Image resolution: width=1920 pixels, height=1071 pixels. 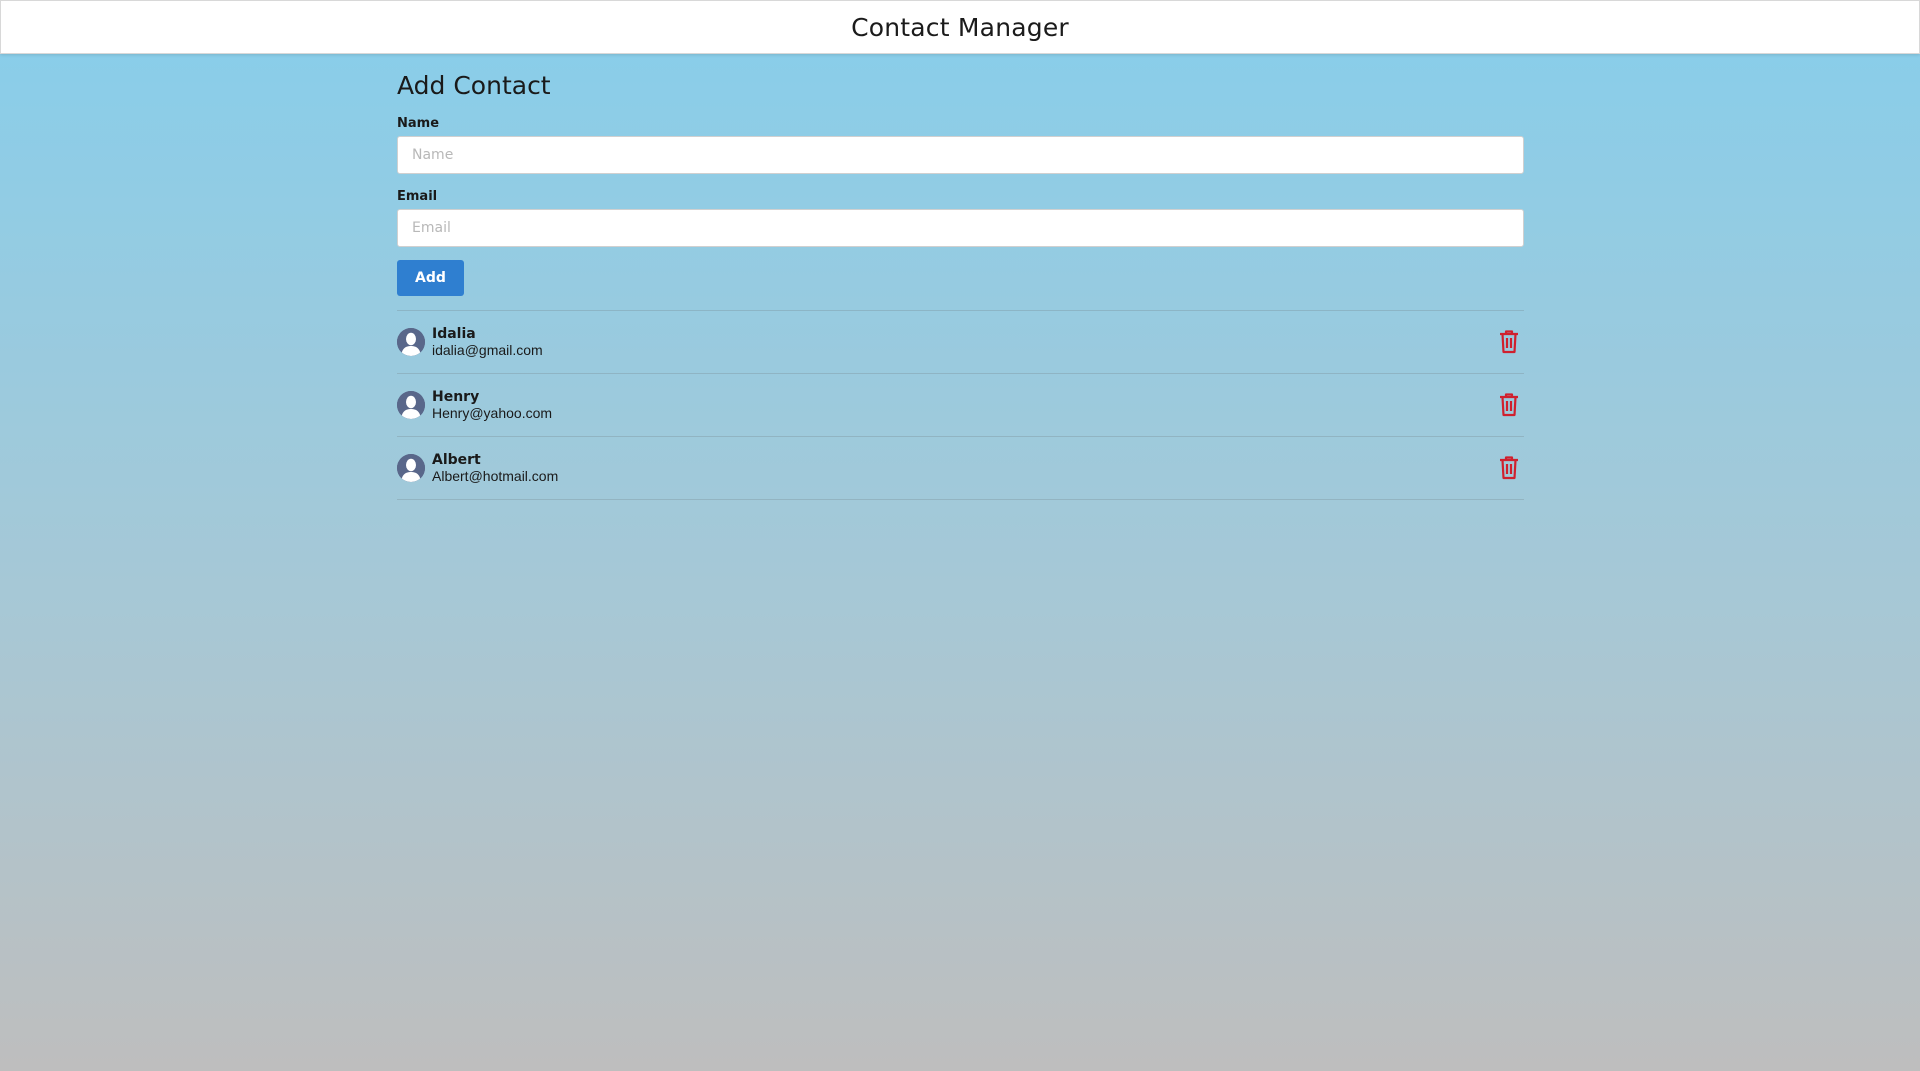 What do you see at coordinates (456, 460) in the screenshot?
I see `contact-name: Albert` at bounding box center [456, 460].